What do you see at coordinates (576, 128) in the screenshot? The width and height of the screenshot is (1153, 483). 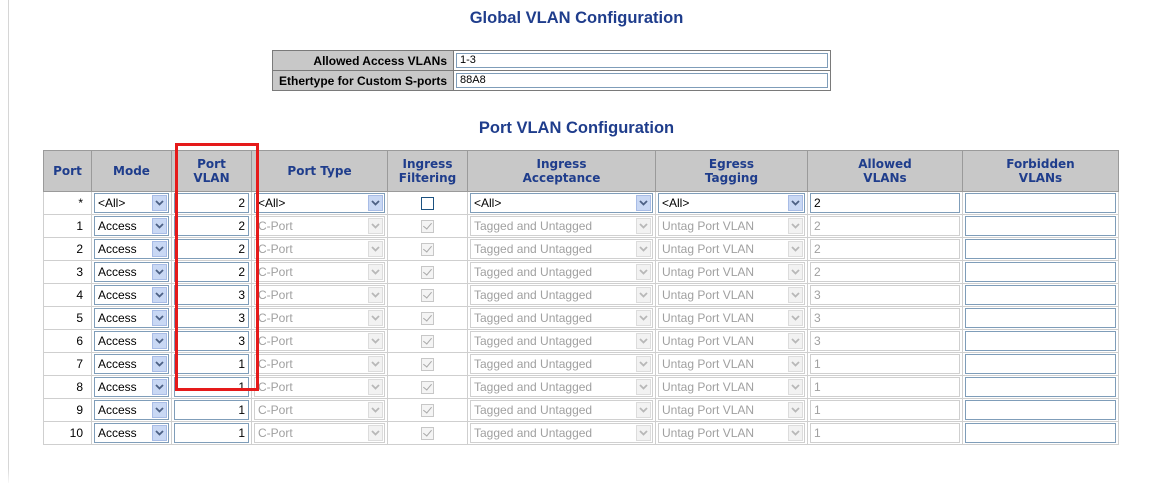 I see `port-vlan-title: Port VLAN Configuration` at bounding box center [576, 128].